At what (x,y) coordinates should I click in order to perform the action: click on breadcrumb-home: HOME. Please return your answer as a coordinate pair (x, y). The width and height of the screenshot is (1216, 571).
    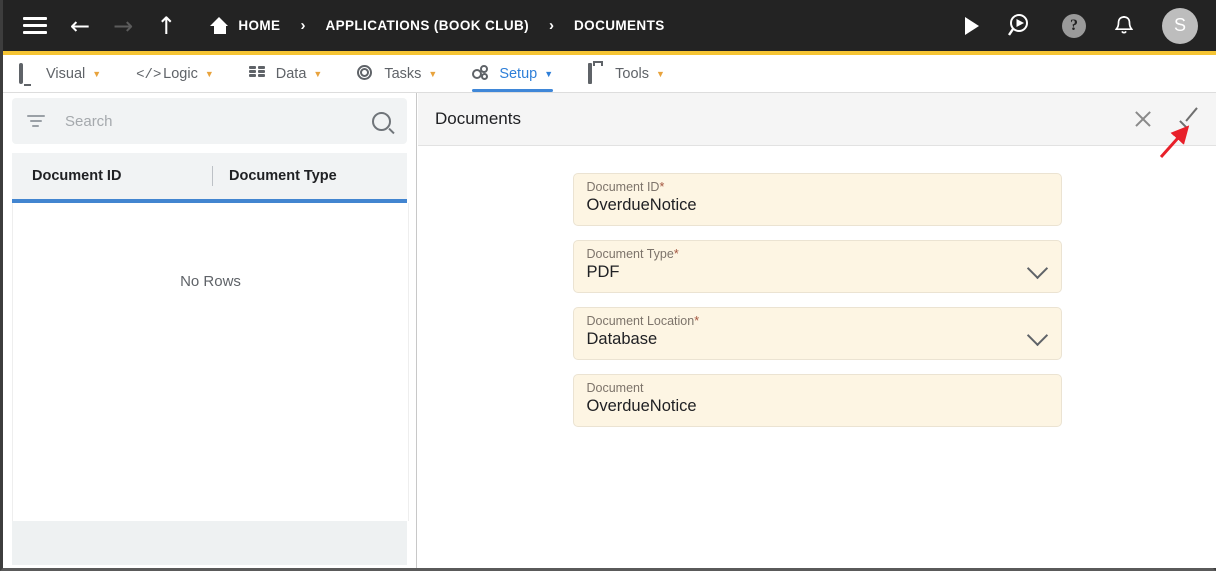
    Looking at the image, I should click on (245, 25).